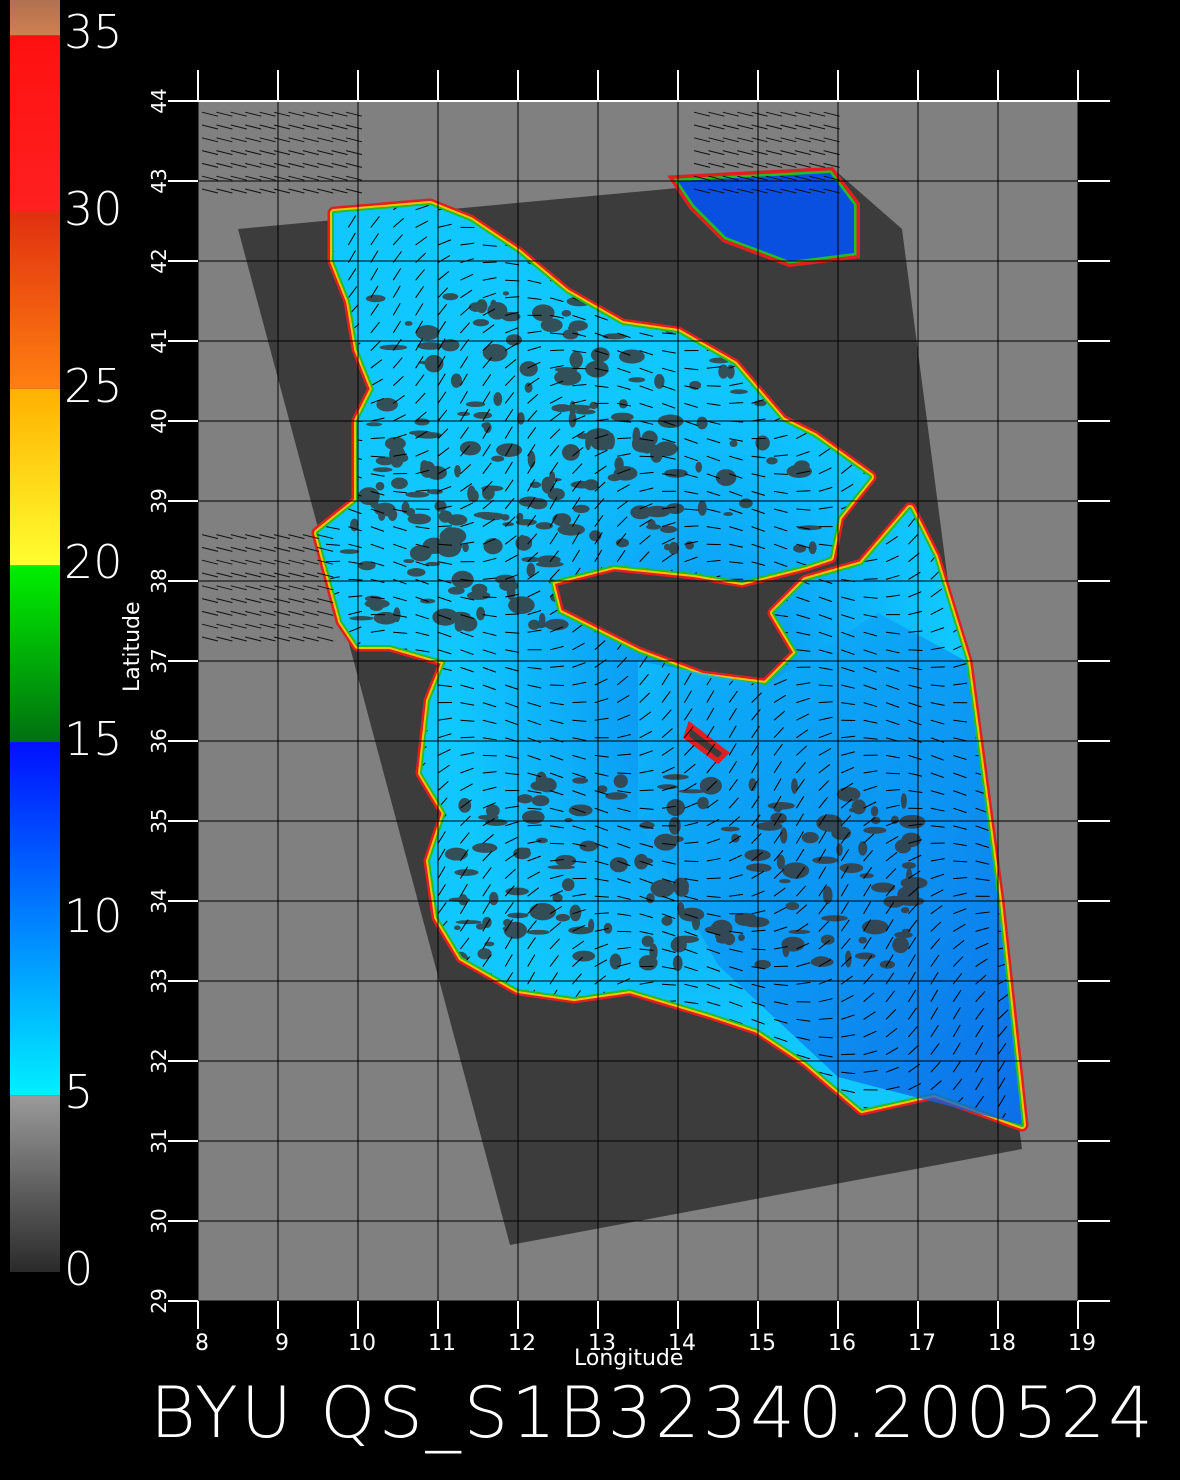 This screenshot has height=1480, width=1180. I want to click on lon-tick-label: 19, so click(1082, 1343).